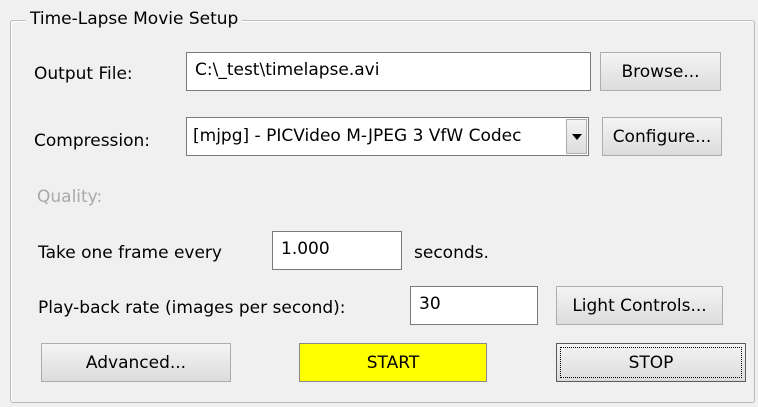  I want to click on focus-ring, so click(651, 362).